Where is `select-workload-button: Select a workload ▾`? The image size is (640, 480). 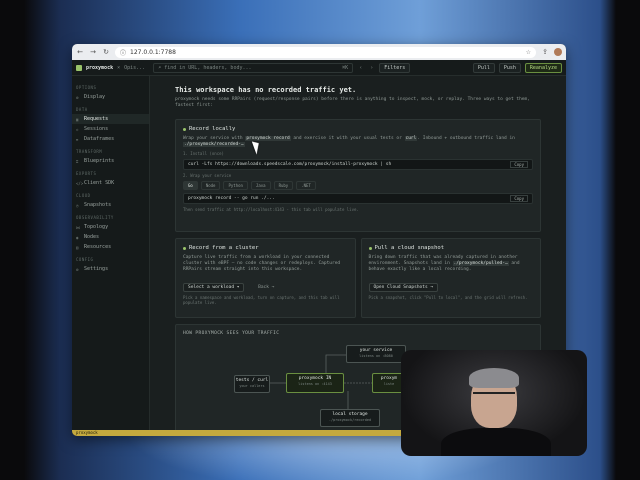 select-workload-button: Select a workload ▾ is located at coordinates (214, 287).